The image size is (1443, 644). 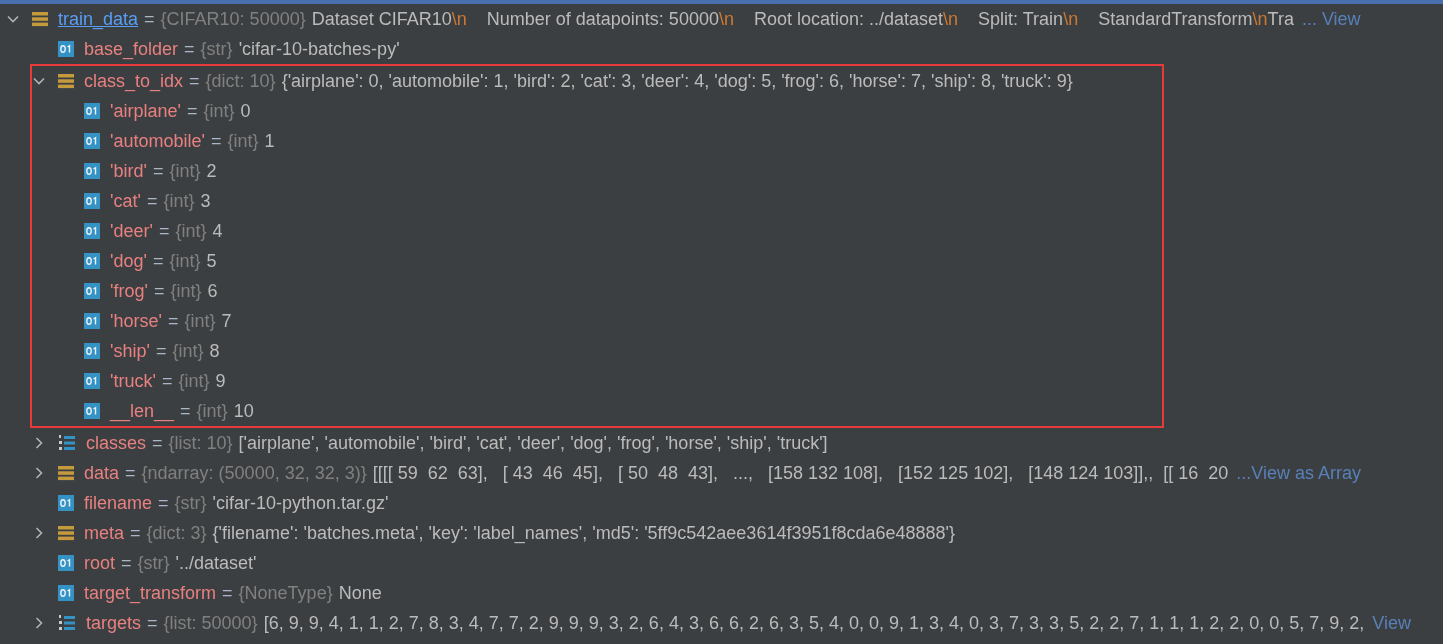 I want to click on variable-name: targets, so click(x=114, y=623).